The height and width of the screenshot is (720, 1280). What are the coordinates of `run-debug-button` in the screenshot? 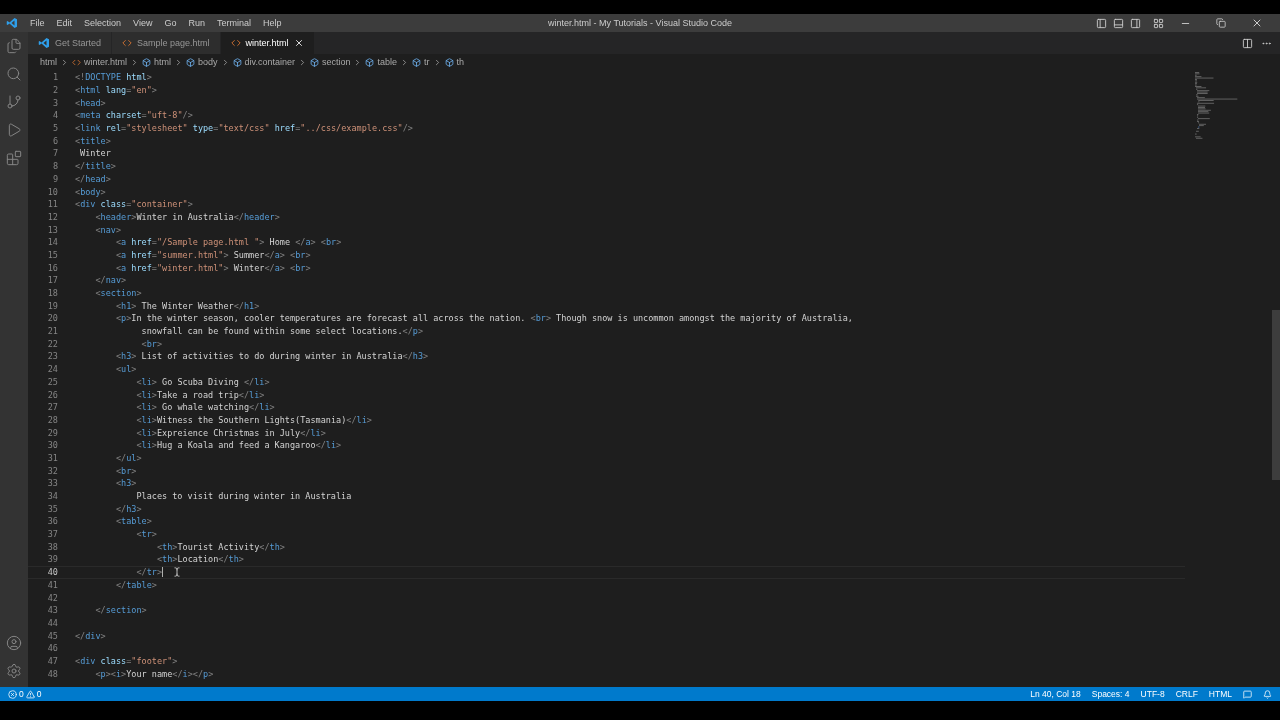 It's located at (14, 130).